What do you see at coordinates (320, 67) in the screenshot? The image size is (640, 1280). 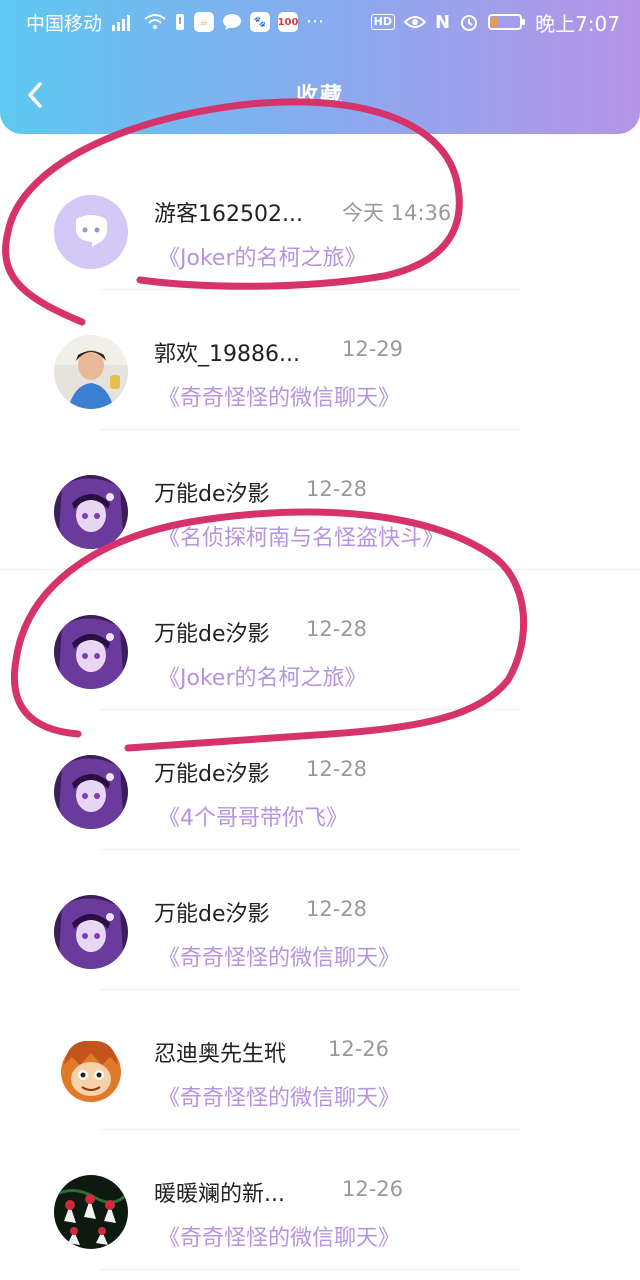 I see `header-bar: 中国移动 ☕ 🐾 100 ··· HD N 晚上7:07 收藏` at bounding box center [320, 67].